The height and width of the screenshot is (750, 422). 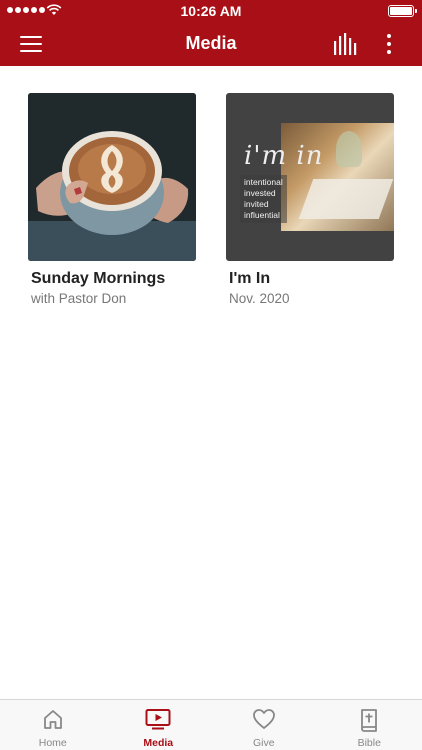 I want to click on card-subtitle: with Pastor Don, so click(x=79, y=298).